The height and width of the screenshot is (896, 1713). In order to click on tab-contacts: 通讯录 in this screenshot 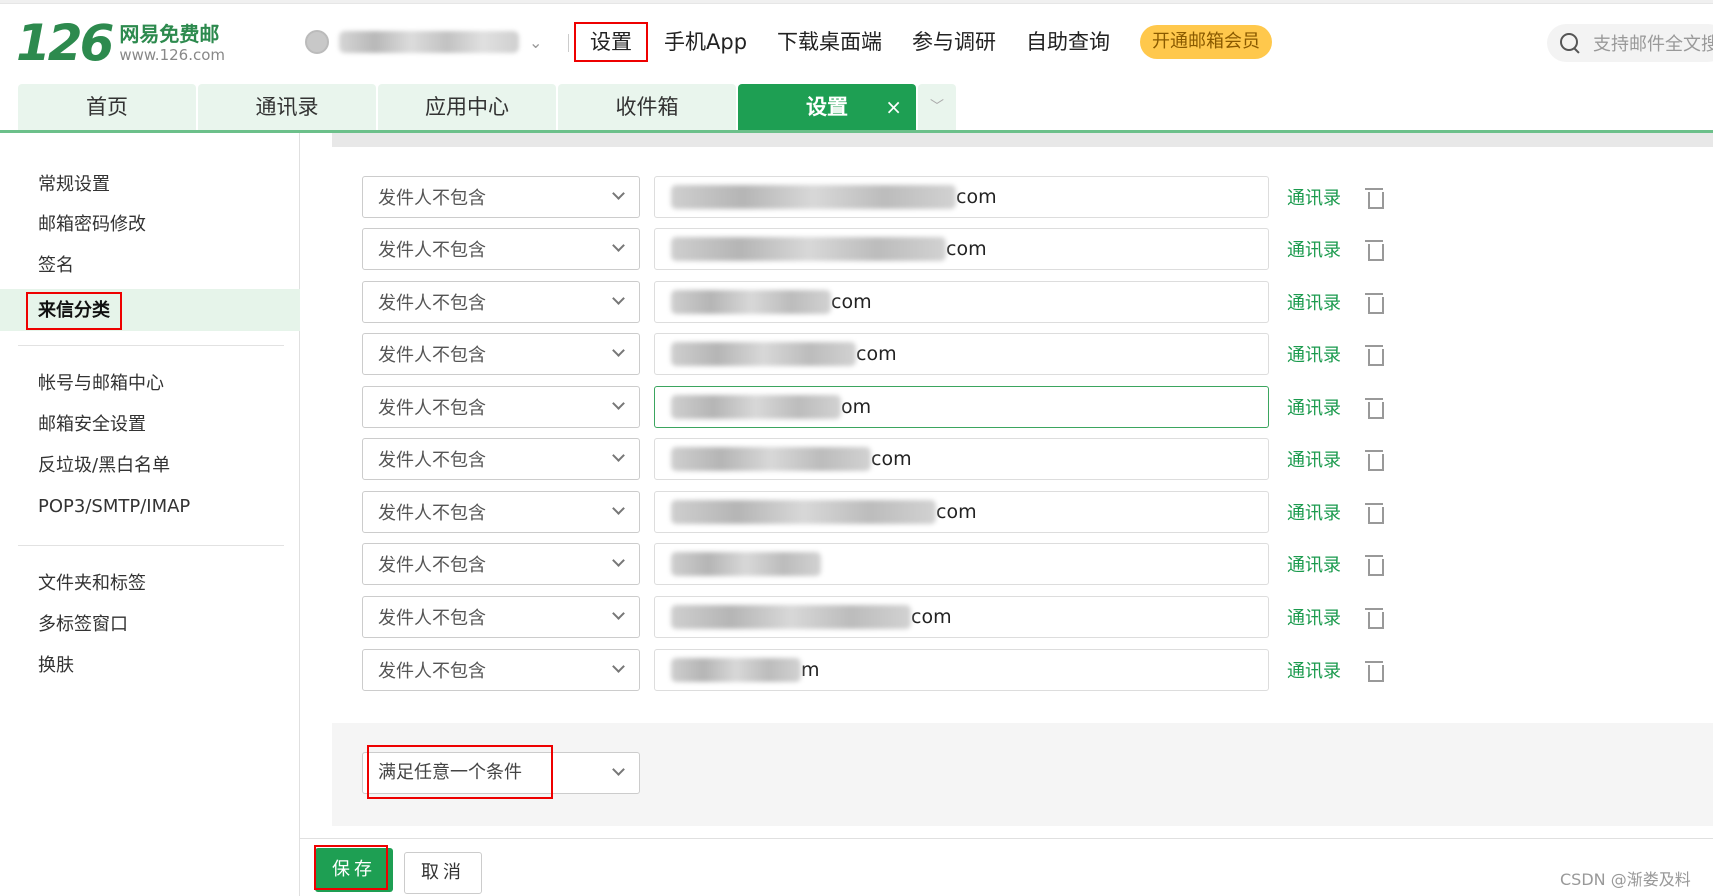, I will do `click(287, 107)`.